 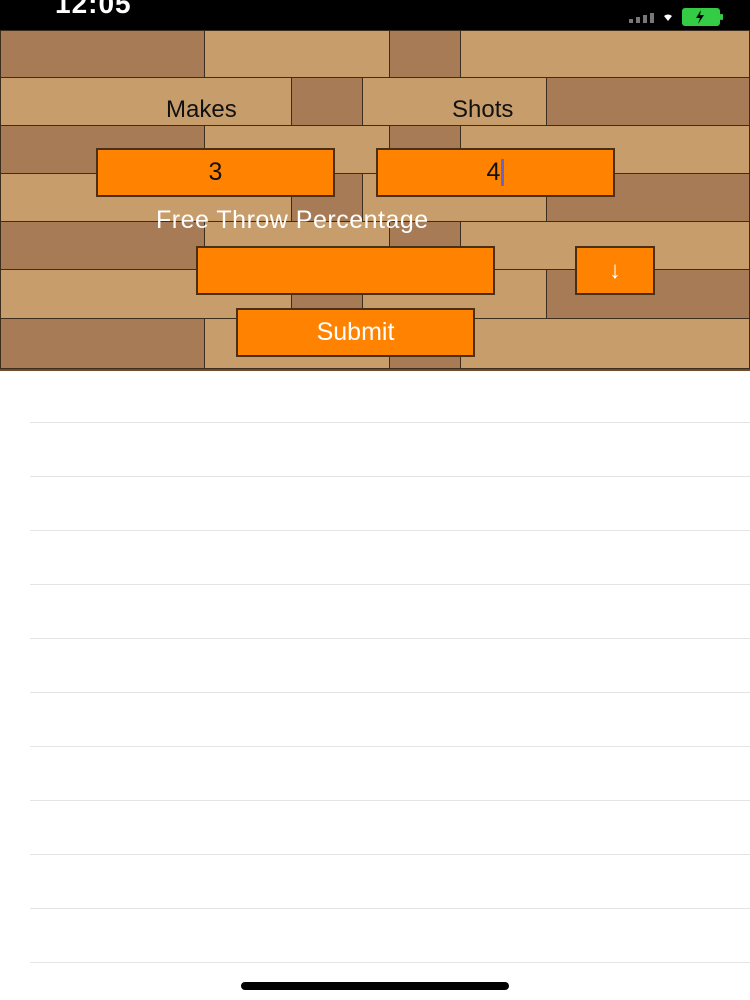 What do you see at coordinates (668, 17) in the screenshot?
I see `wifi-icon` at bounding box center [668, 17].